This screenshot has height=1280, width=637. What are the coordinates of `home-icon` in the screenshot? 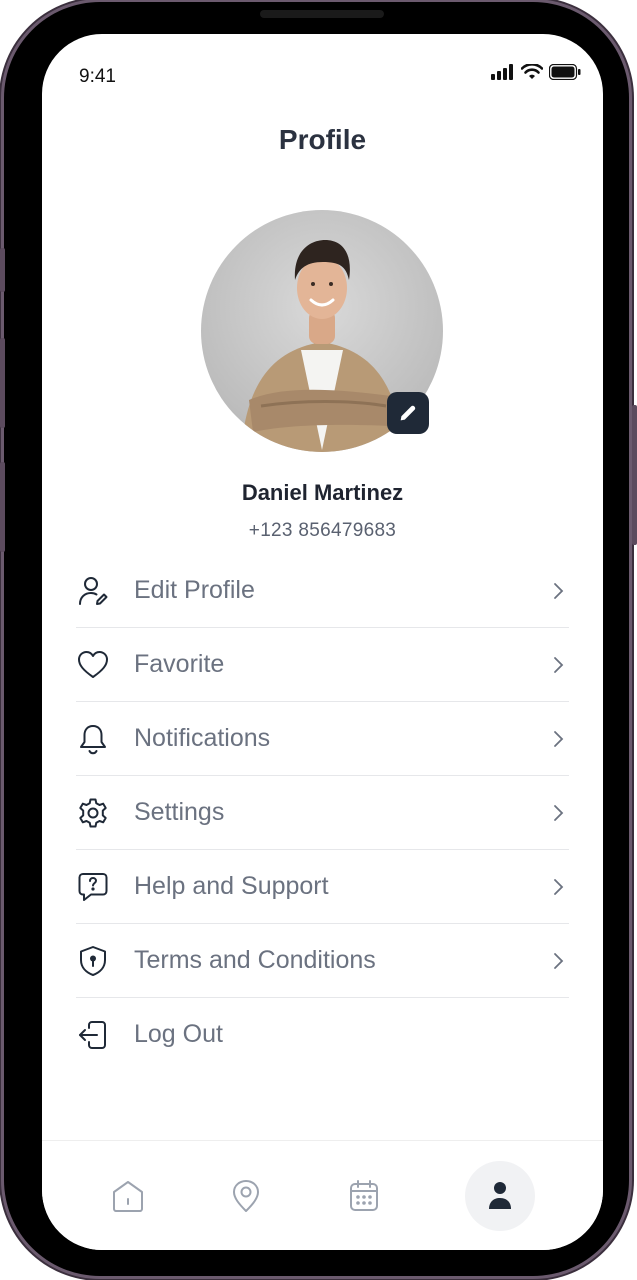 It's located at (128, 1196).